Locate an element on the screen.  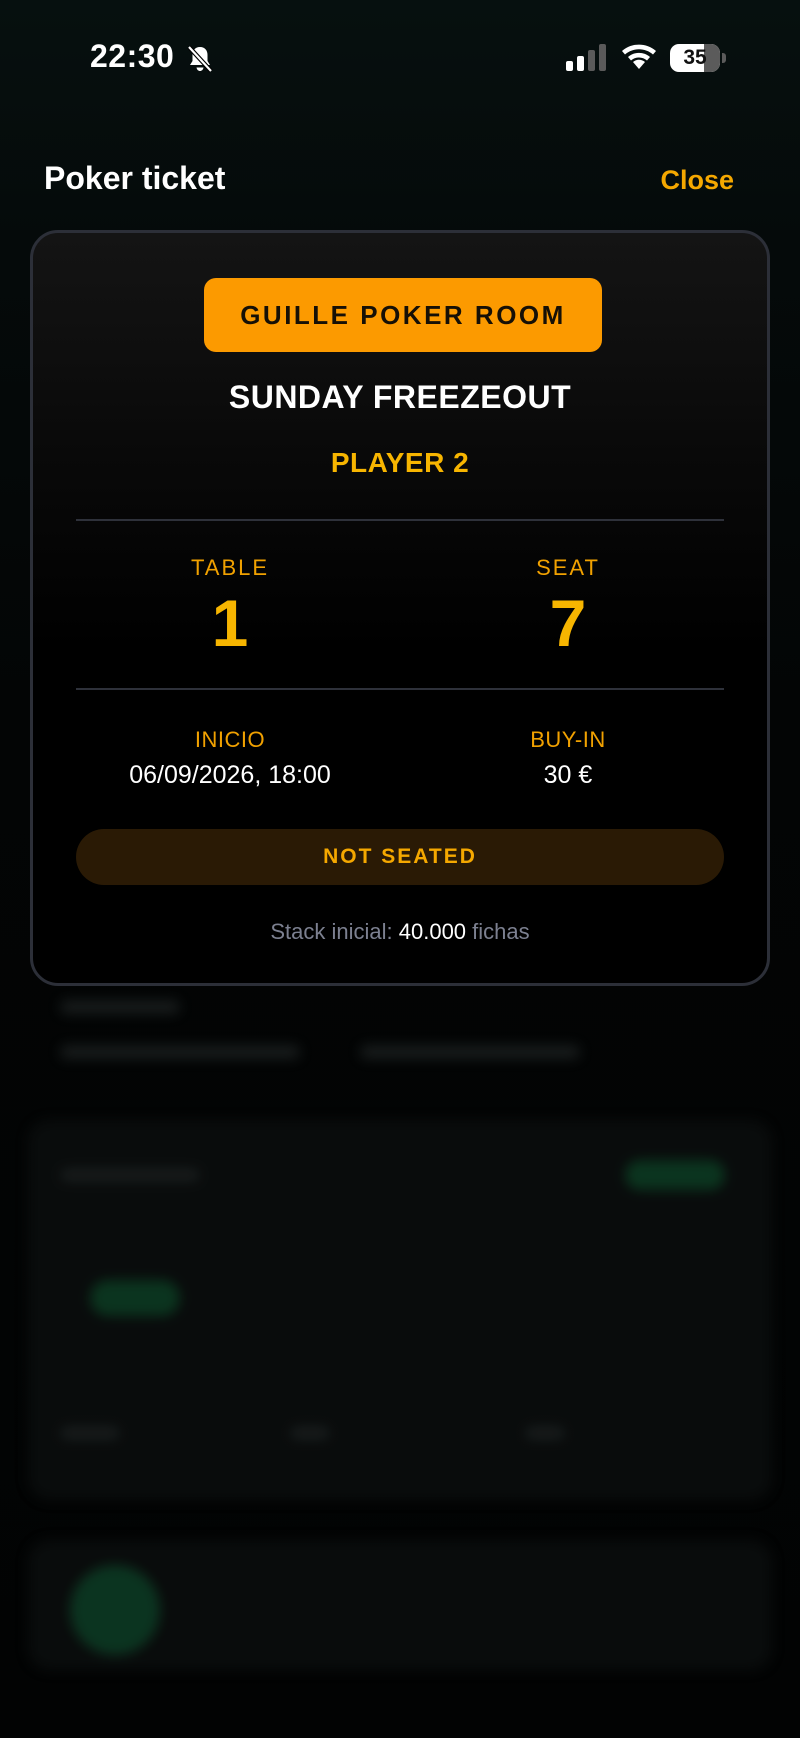
battery-icon: 35 is located at coordinates (698, 58).